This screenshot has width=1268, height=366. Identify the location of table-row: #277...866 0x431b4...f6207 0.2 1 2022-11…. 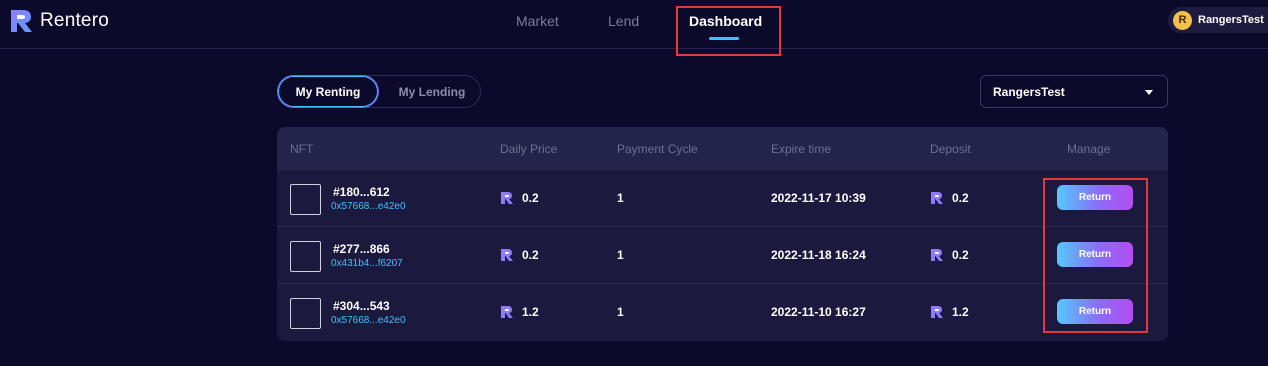
(722, 254).